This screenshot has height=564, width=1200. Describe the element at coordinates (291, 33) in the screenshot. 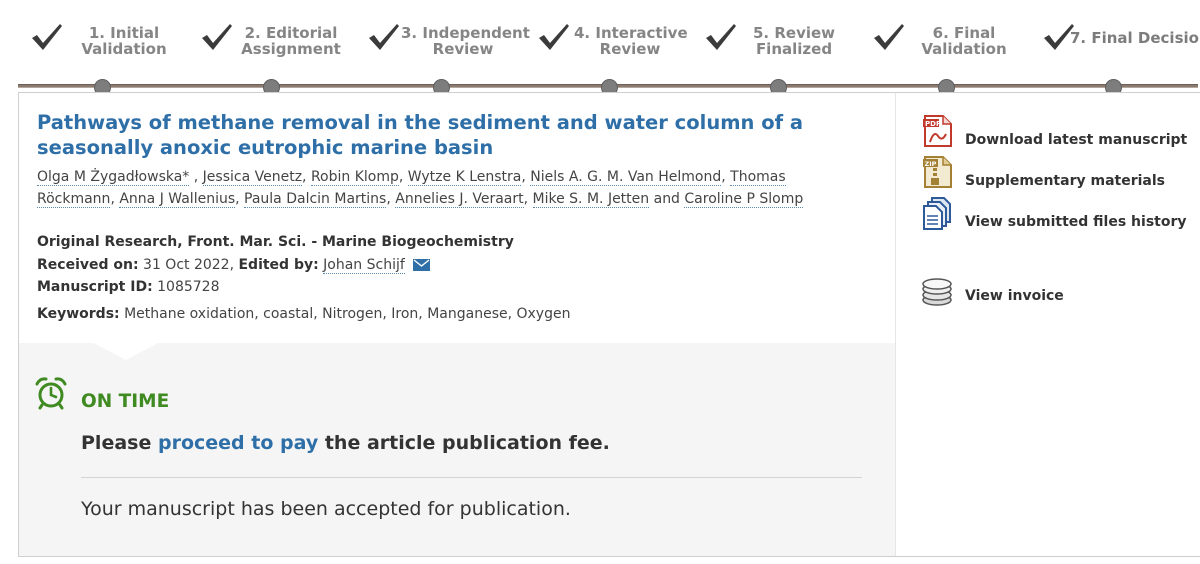

I see `step-label-line1: 2. Editorial` at that location.